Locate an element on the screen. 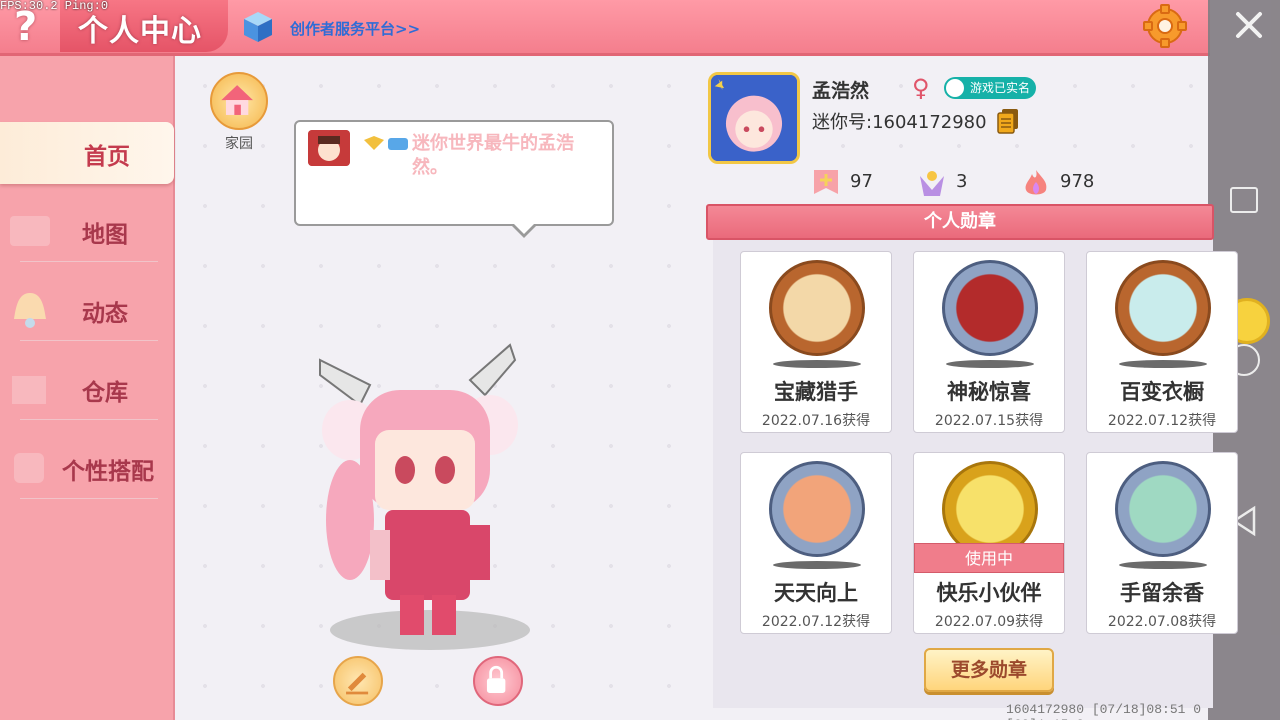  sidebar-item-storage: 仓库 is located at coordinates (86, 389).